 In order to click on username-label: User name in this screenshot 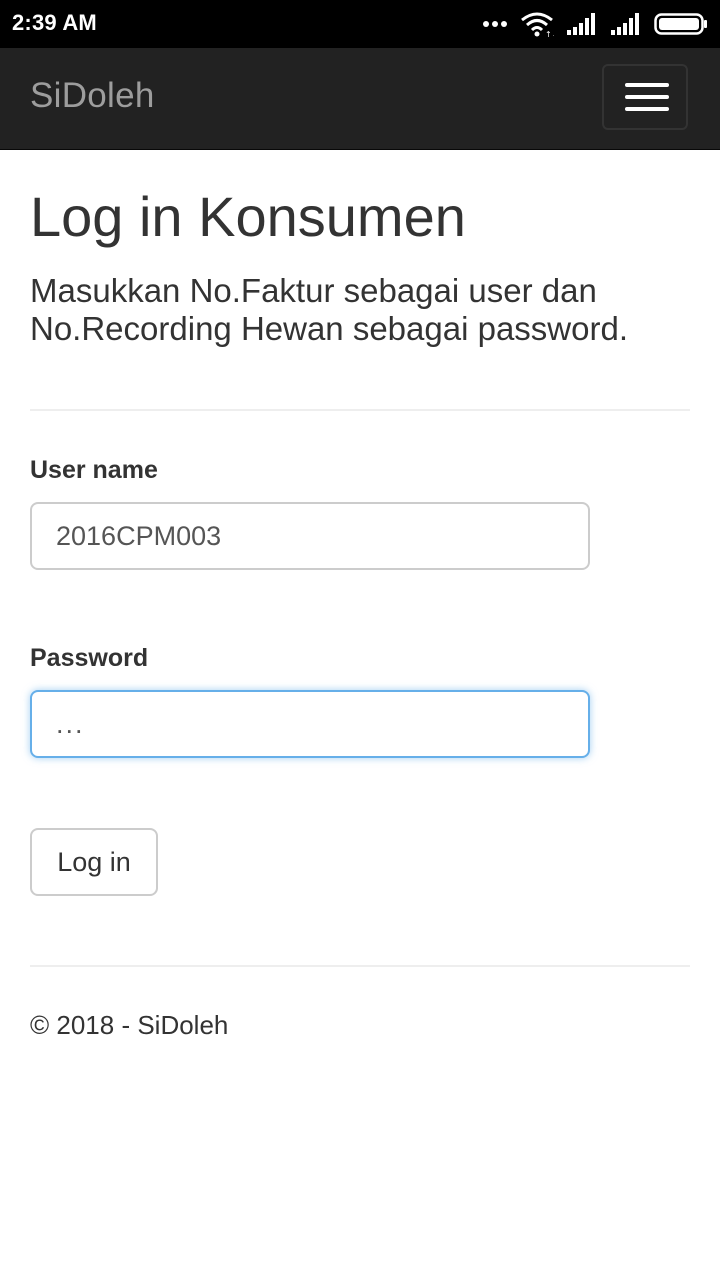, I will do `click(94, 470)`.